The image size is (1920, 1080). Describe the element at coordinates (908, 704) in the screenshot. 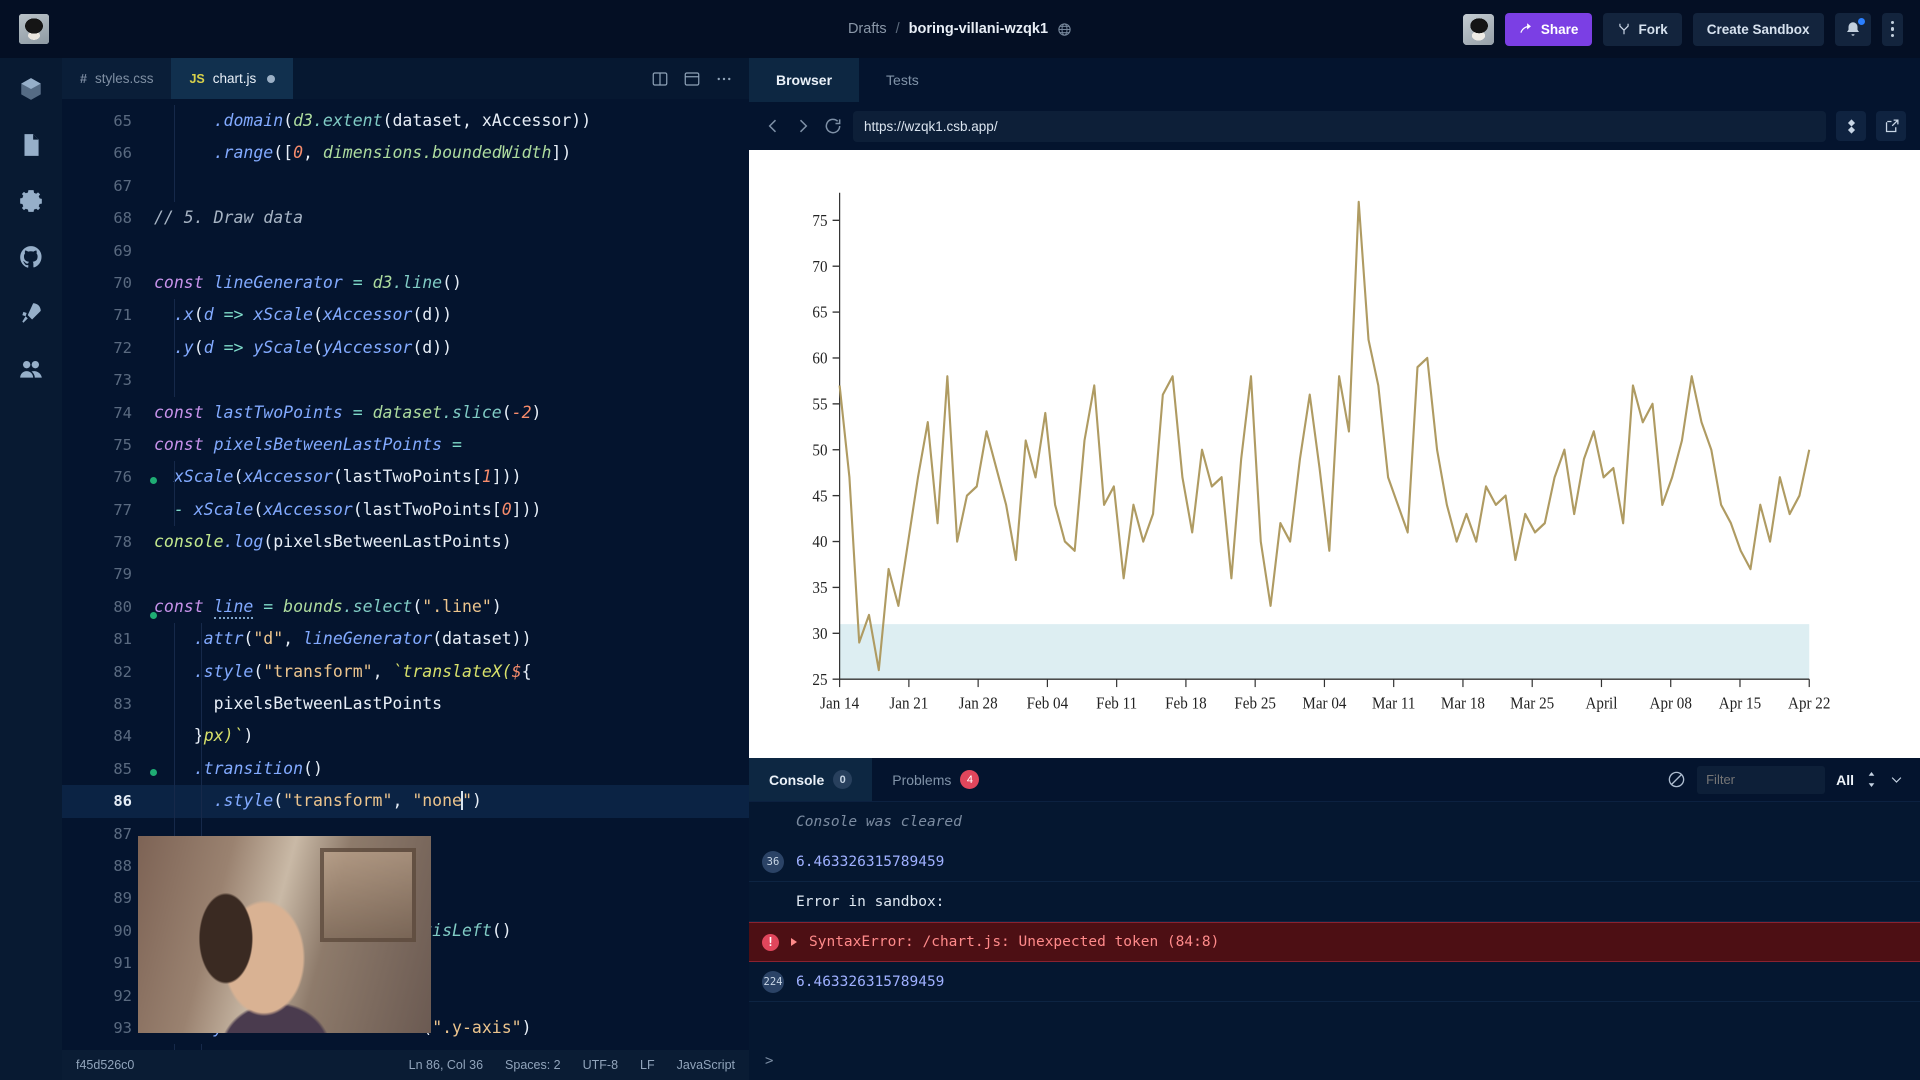

I see `x-axis-tick-label: Jan 21` at that location.